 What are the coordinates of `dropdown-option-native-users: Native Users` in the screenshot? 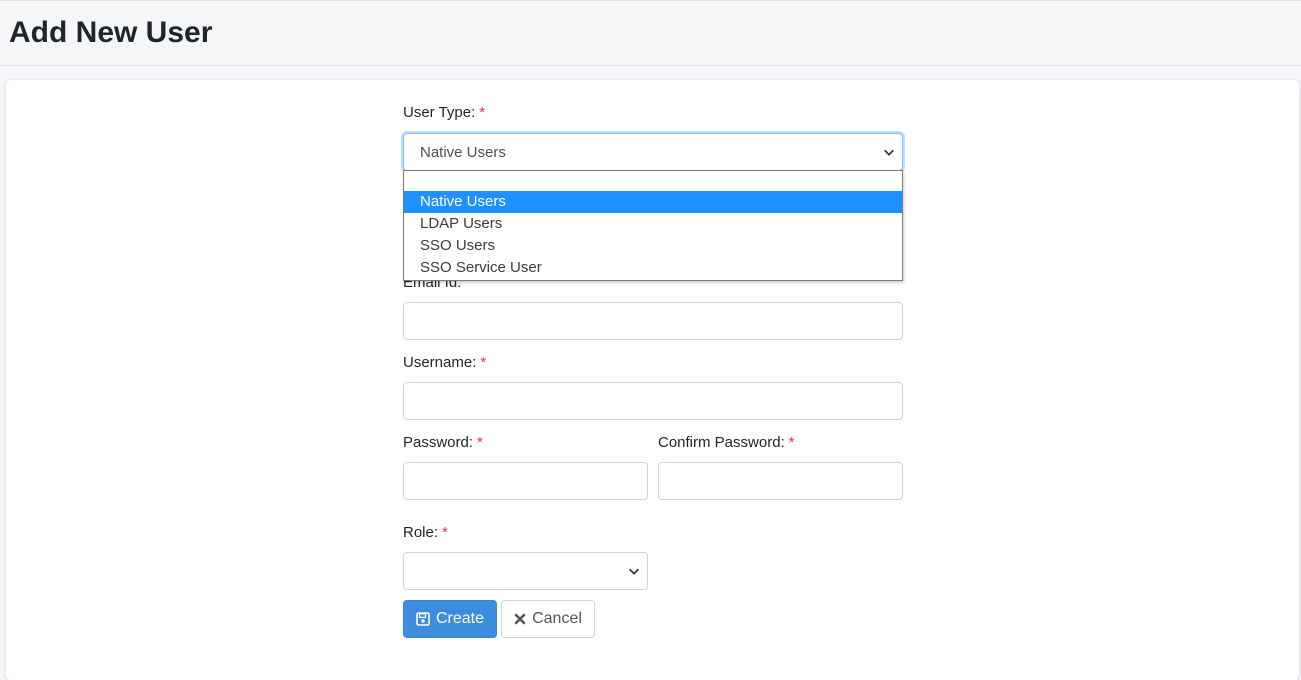 It's located at (653, 202).